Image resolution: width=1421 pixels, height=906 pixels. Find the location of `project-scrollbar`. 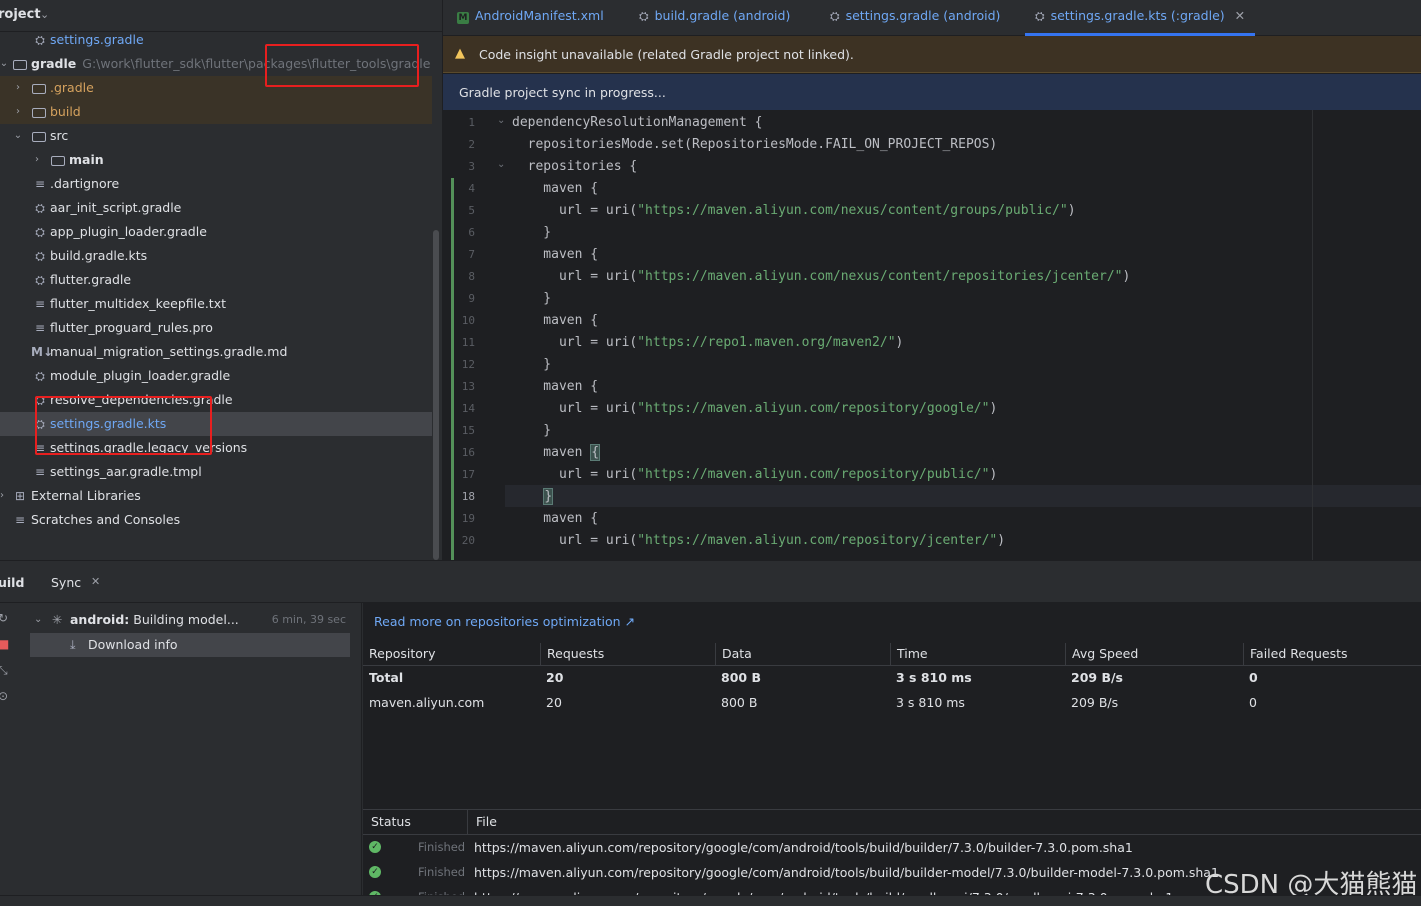

project-scrollbar is located at coordinates (436, 395).